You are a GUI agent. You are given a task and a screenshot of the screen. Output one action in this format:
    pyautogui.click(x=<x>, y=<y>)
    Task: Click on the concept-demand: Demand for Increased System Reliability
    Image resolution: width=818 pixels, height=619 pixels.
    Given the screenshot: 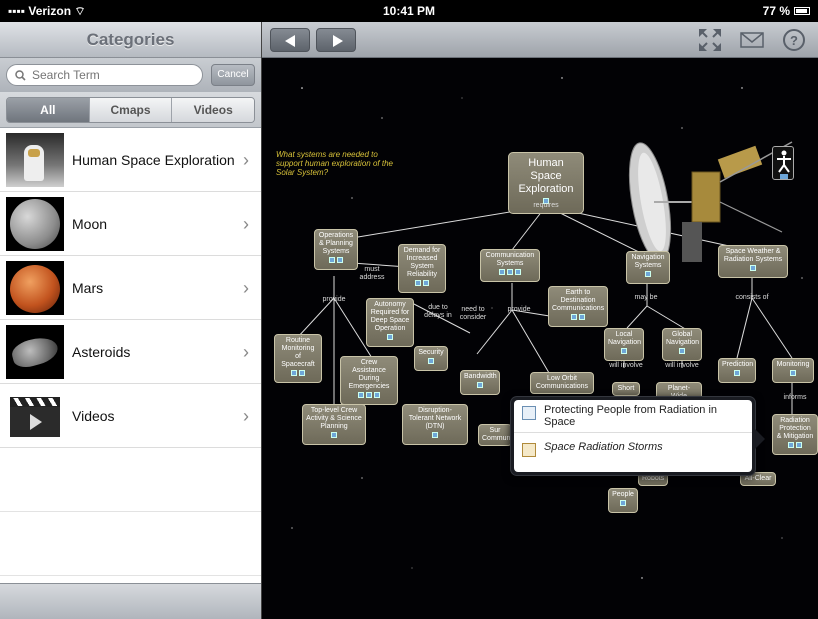 What is the action you would take?
    pyautogui.click(x=422, y=268)
    